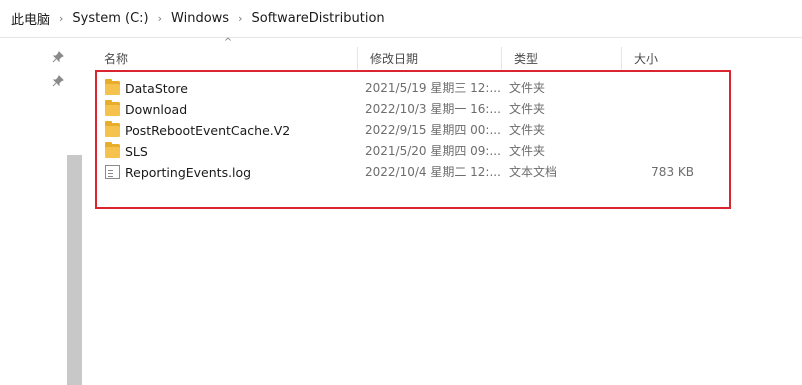 Image resolution: width=802 pixels, height=385 pixels. I want to click on column-size: 大小, so click(662, 59).